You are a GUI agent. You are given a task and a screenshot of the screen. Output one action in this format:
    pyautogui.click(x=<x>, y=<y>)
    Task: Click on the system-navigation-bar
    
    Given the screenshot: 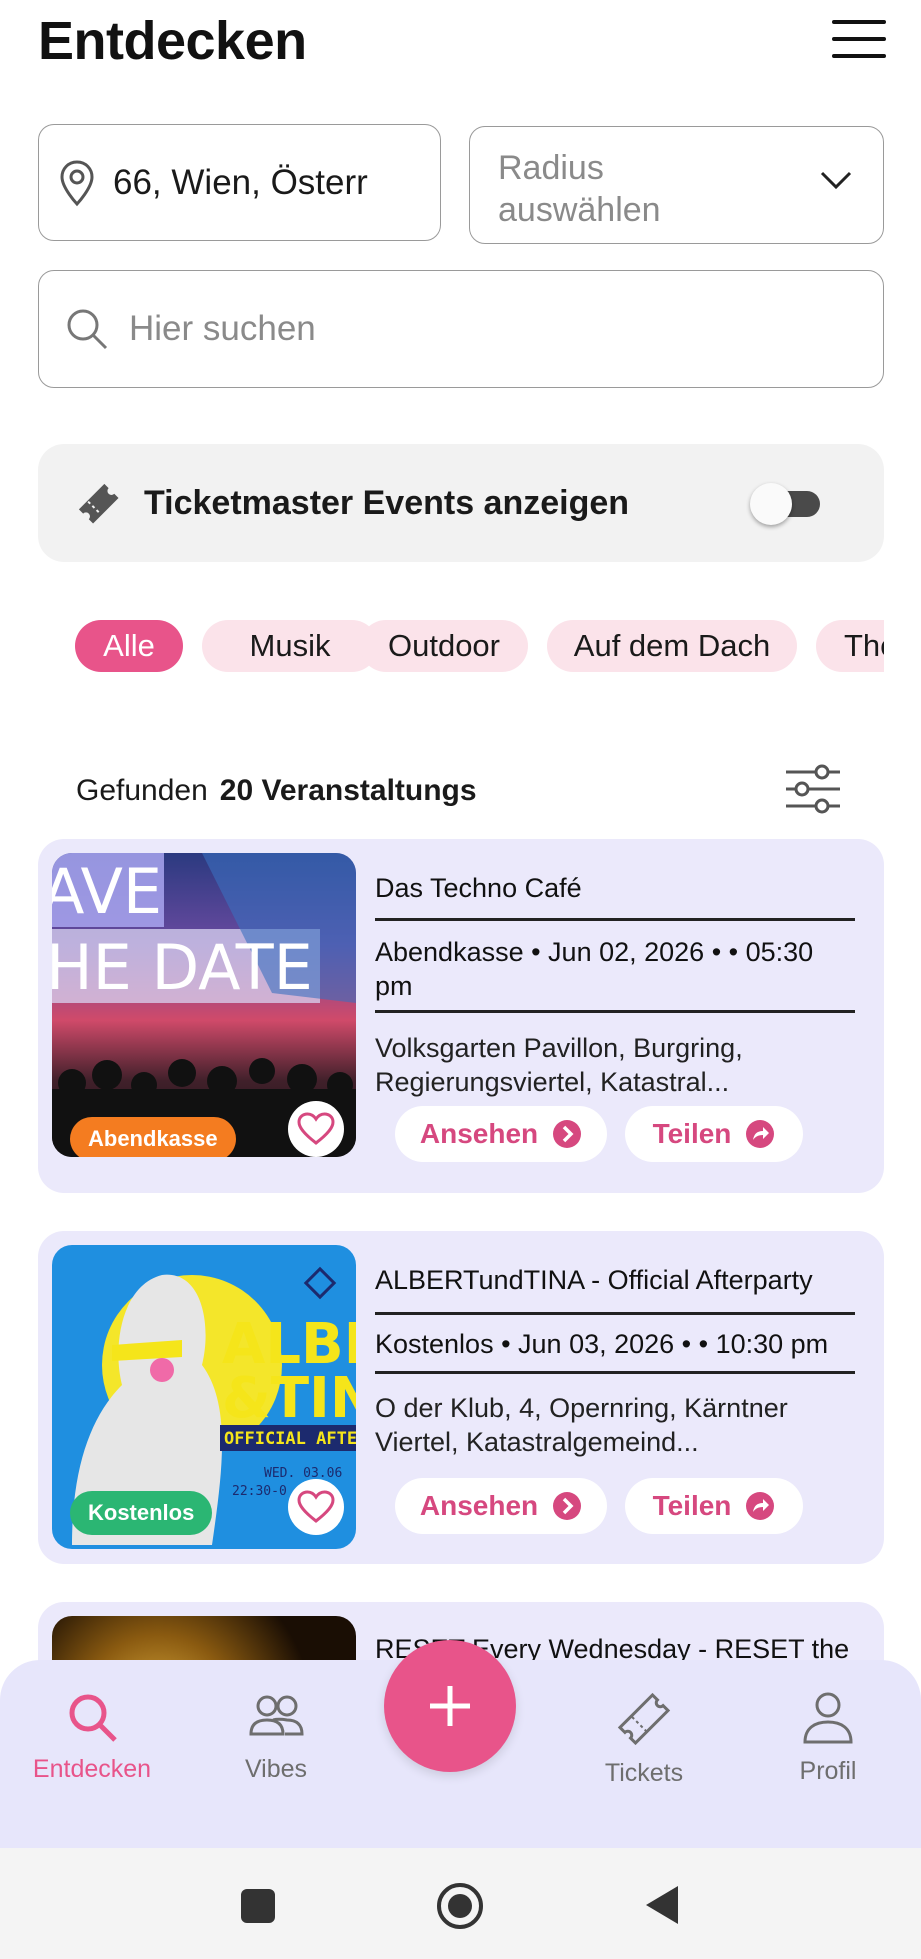 What is the action you would take?
    pyautogui.click(x=460, y=1903)
    